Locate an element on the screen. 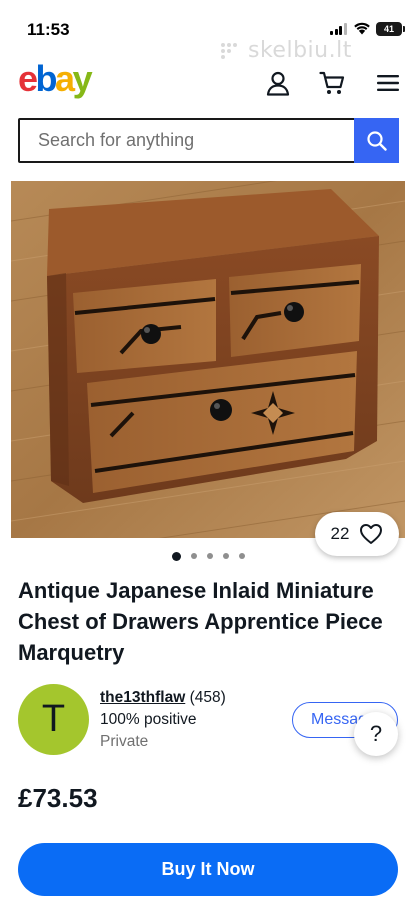  seller-info: the13thflaw (458) 100% positive Private is located at coordinates (163, 720).